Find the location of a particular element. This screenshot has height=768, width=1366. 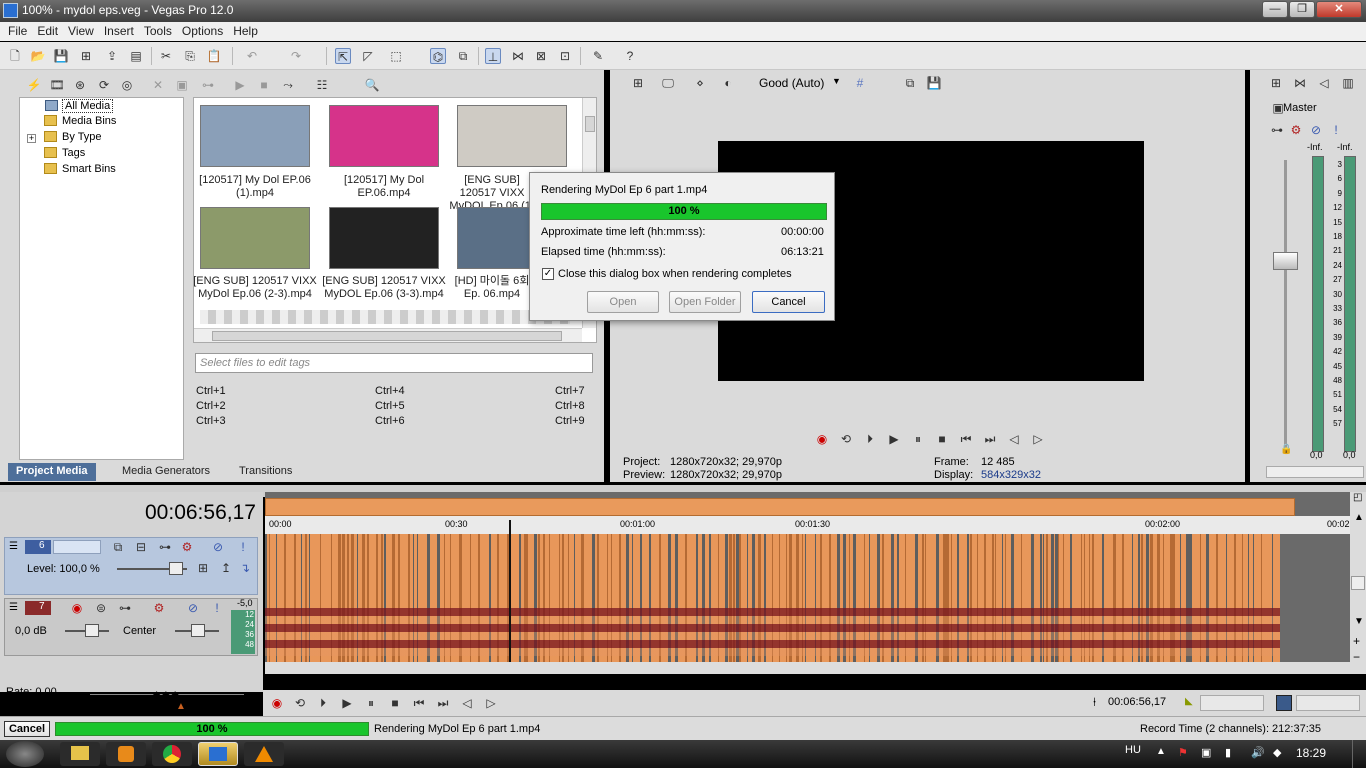

fx-bypass-icon: ◐ is located at coordinates (728, 83).